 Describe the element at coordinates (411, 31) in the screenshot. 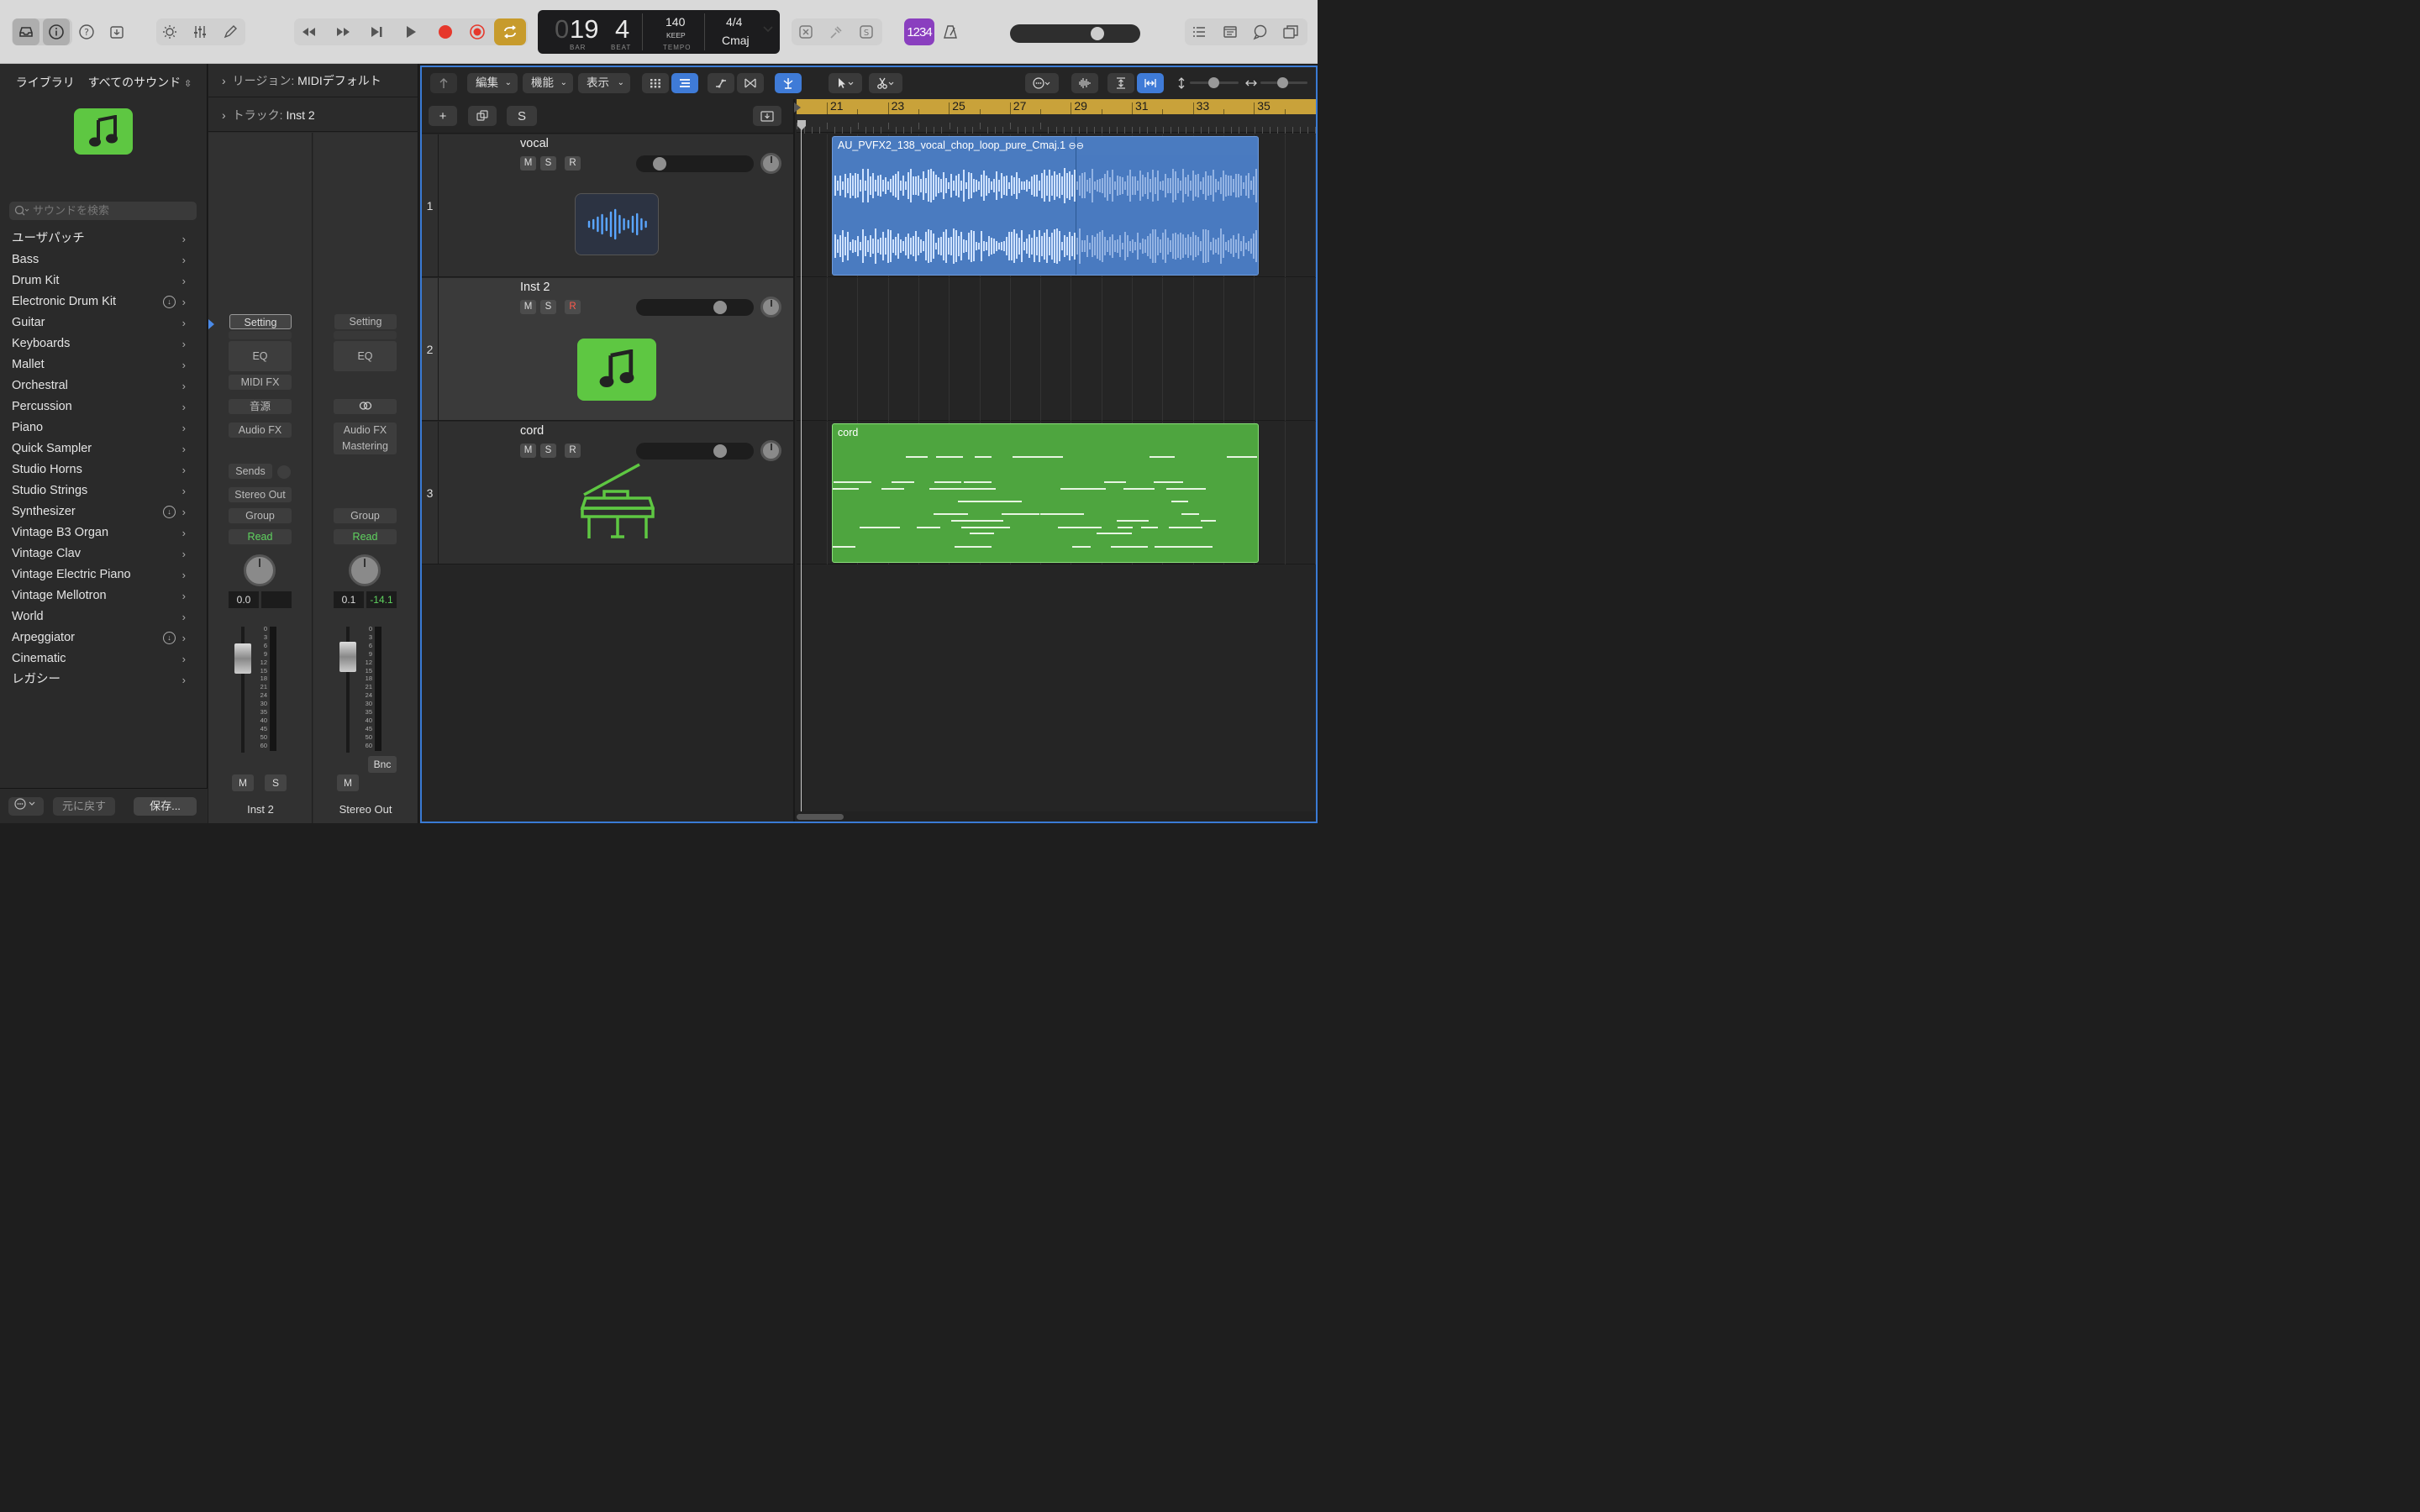

I see `play-button` at that location.